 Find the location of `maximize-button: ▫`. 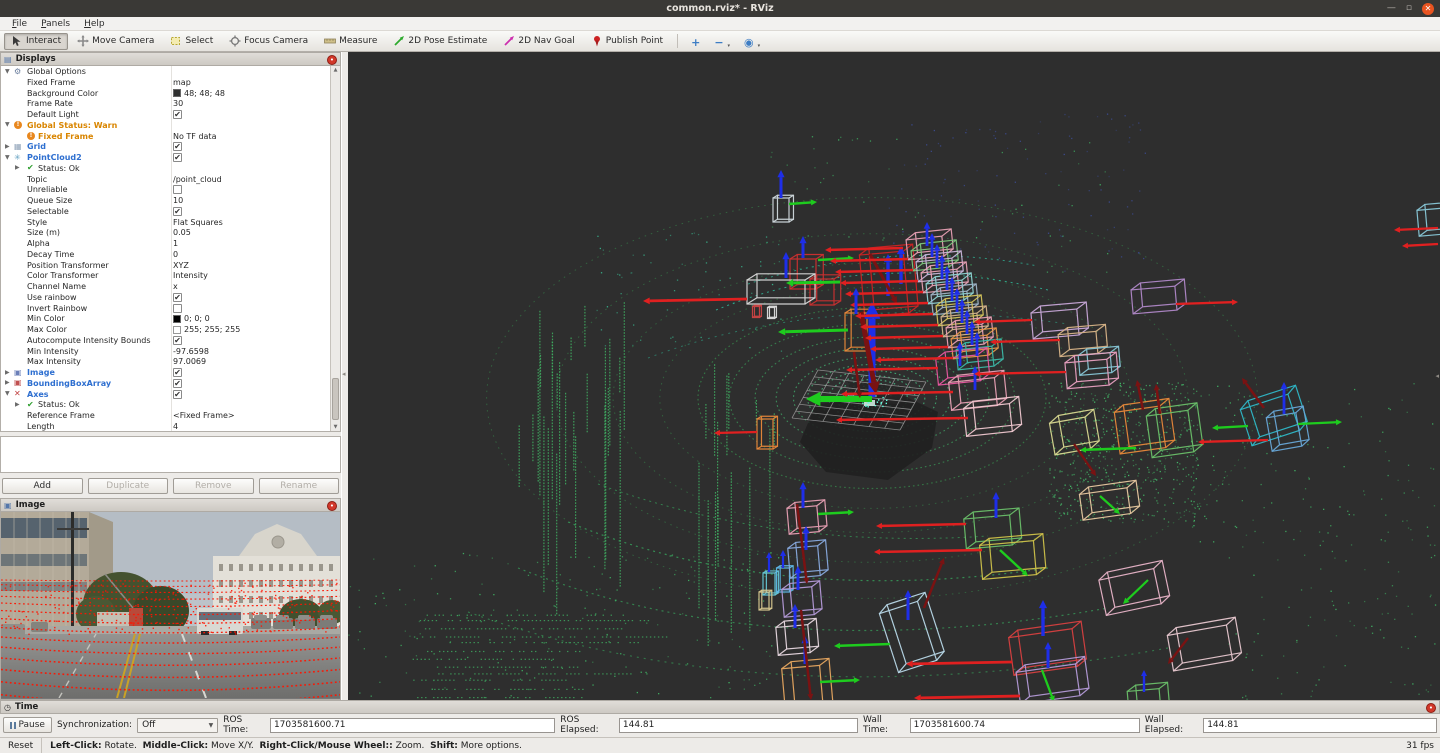

maximize-button: ▫ is located at coordinates (1409, 8).